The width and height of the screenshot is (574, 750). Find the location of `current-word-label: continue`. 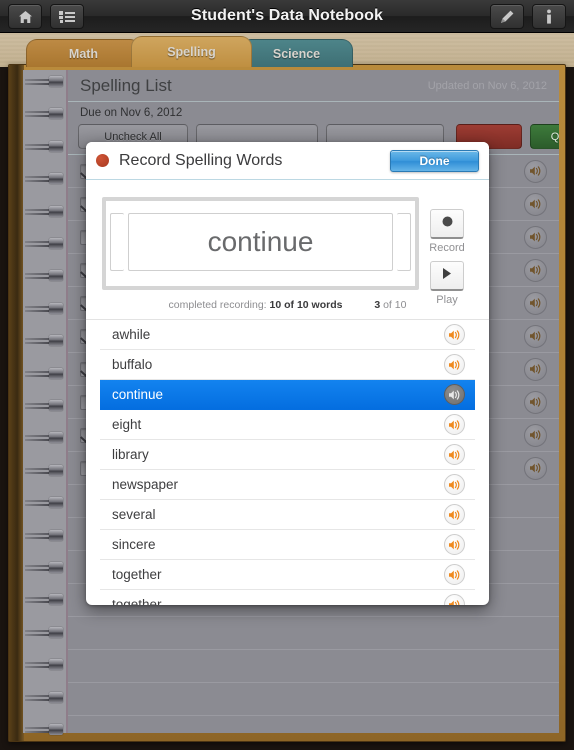

current-word-label: continue is located at coordinates (260, 241).